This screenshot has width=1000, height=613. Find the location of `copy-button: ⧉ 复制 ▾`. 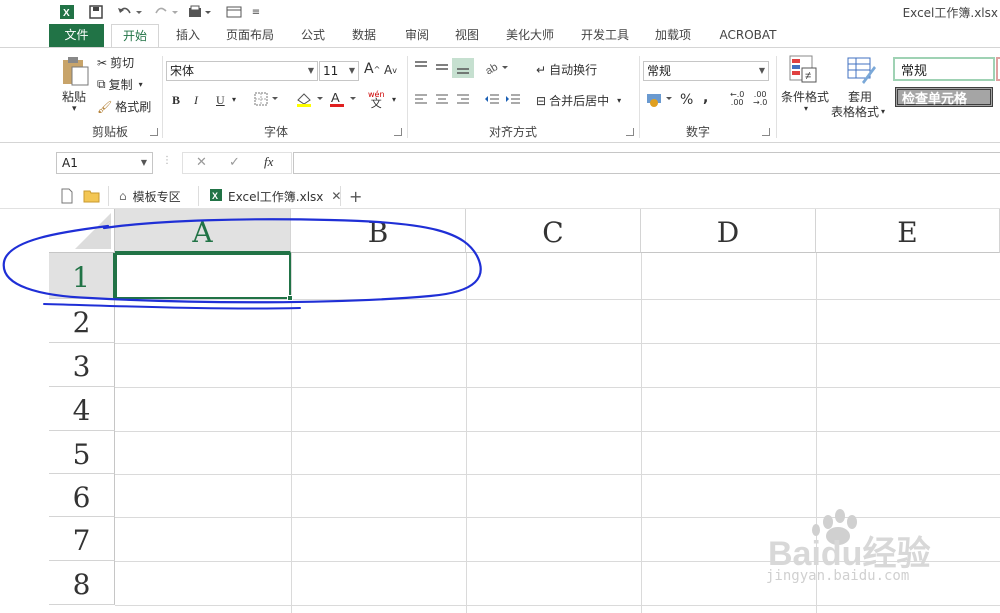

copy-button: ⧉ 复制 ▾ is located at coordinates (120, 84).